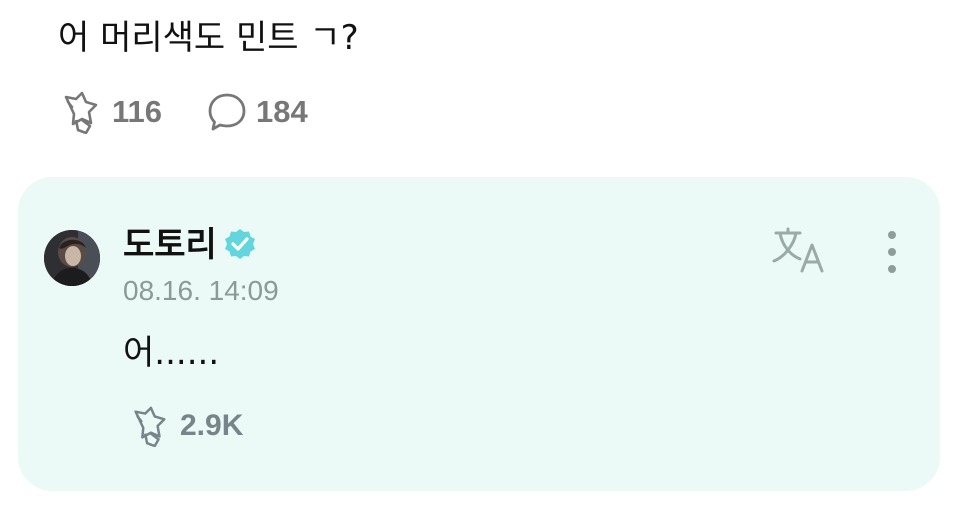 This screenshot has width=966, height=518. I want to click on author-row: 도토리, so click(190, 245).